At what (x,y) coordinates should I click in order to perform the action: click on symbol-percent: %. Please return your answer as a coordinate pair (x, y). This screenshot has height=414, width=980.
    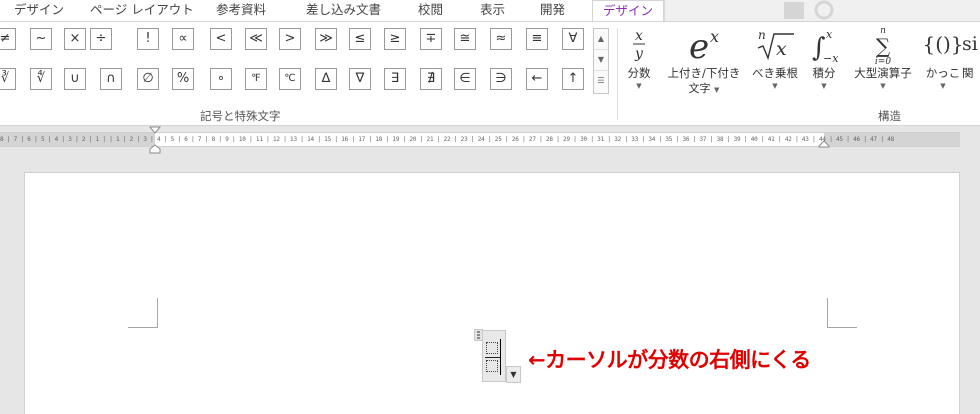
    Looking at the image, I should click on (183, 79).